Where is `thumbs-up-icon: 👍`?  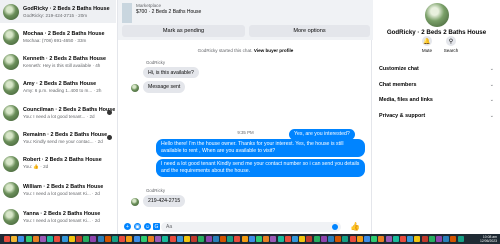 thumbs-up-icon: 👍 is located at coordinates (355, 226).